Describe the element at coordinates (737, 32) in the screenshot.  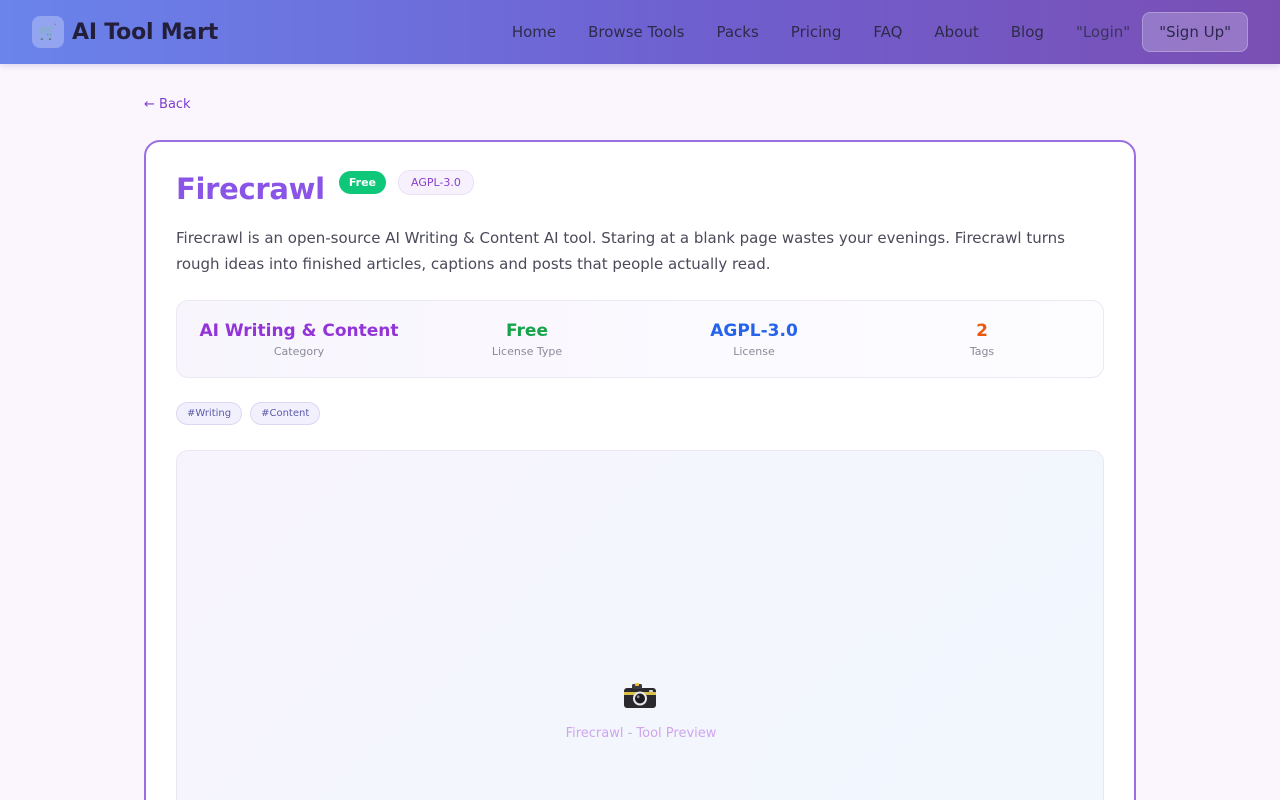
I see `nav-packs: Packs` at that location.